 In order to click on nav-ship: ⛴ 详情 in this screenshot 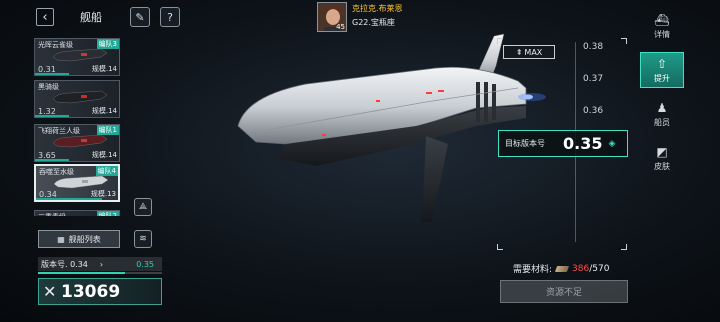, I will do `click(662, 26)`.